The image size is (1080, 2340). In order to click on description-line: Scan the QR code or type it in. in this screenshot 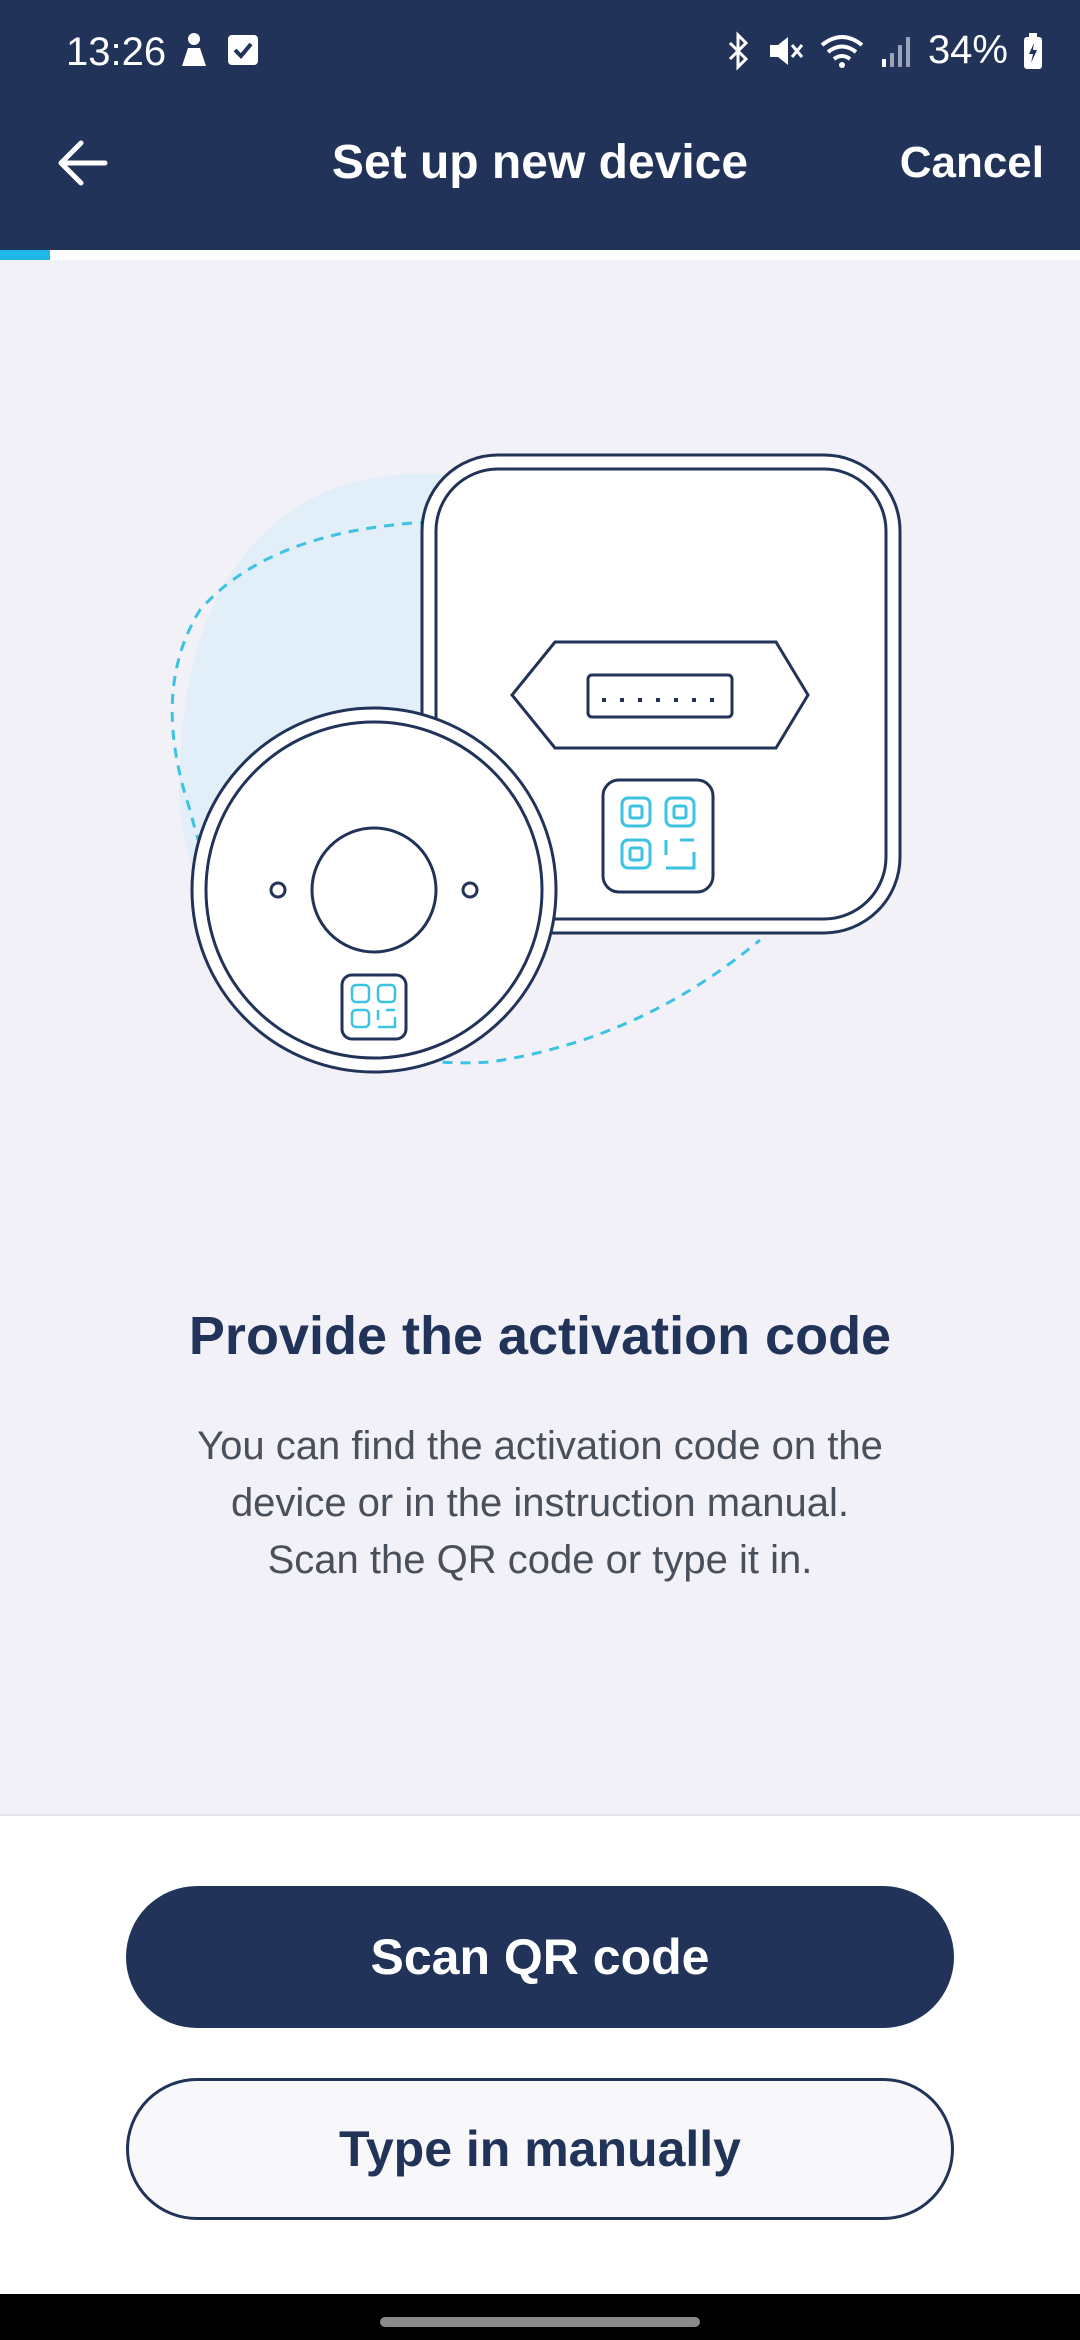, I will do `click(540, 1560)`.